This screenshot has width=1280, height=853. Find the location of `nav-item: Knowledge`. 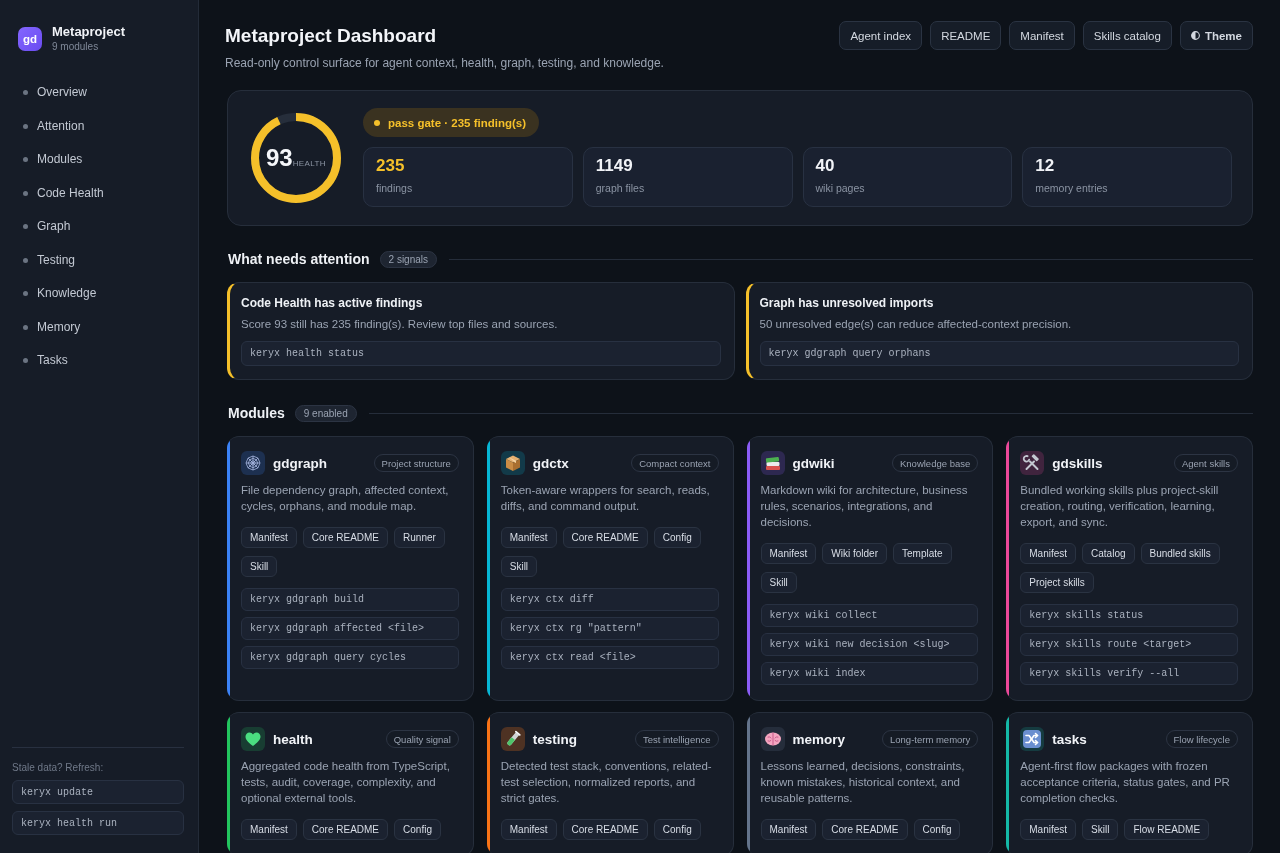

nav-item: Knowledge is located at coordinates (98, 294).